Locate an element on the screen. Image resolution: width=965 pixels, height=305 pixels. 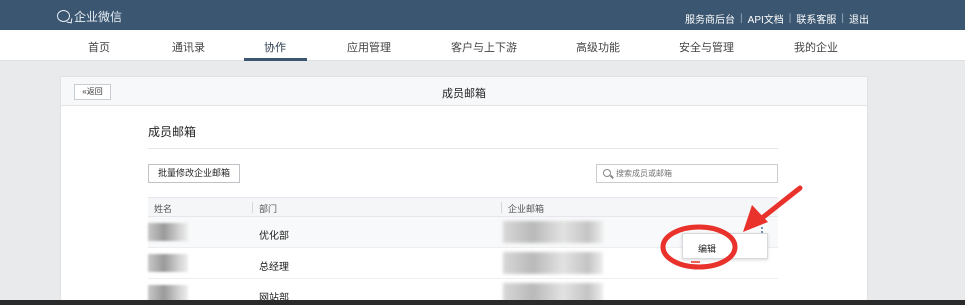
nav-my-enterprise: 我的企业 is located at coordinates (816, 47).